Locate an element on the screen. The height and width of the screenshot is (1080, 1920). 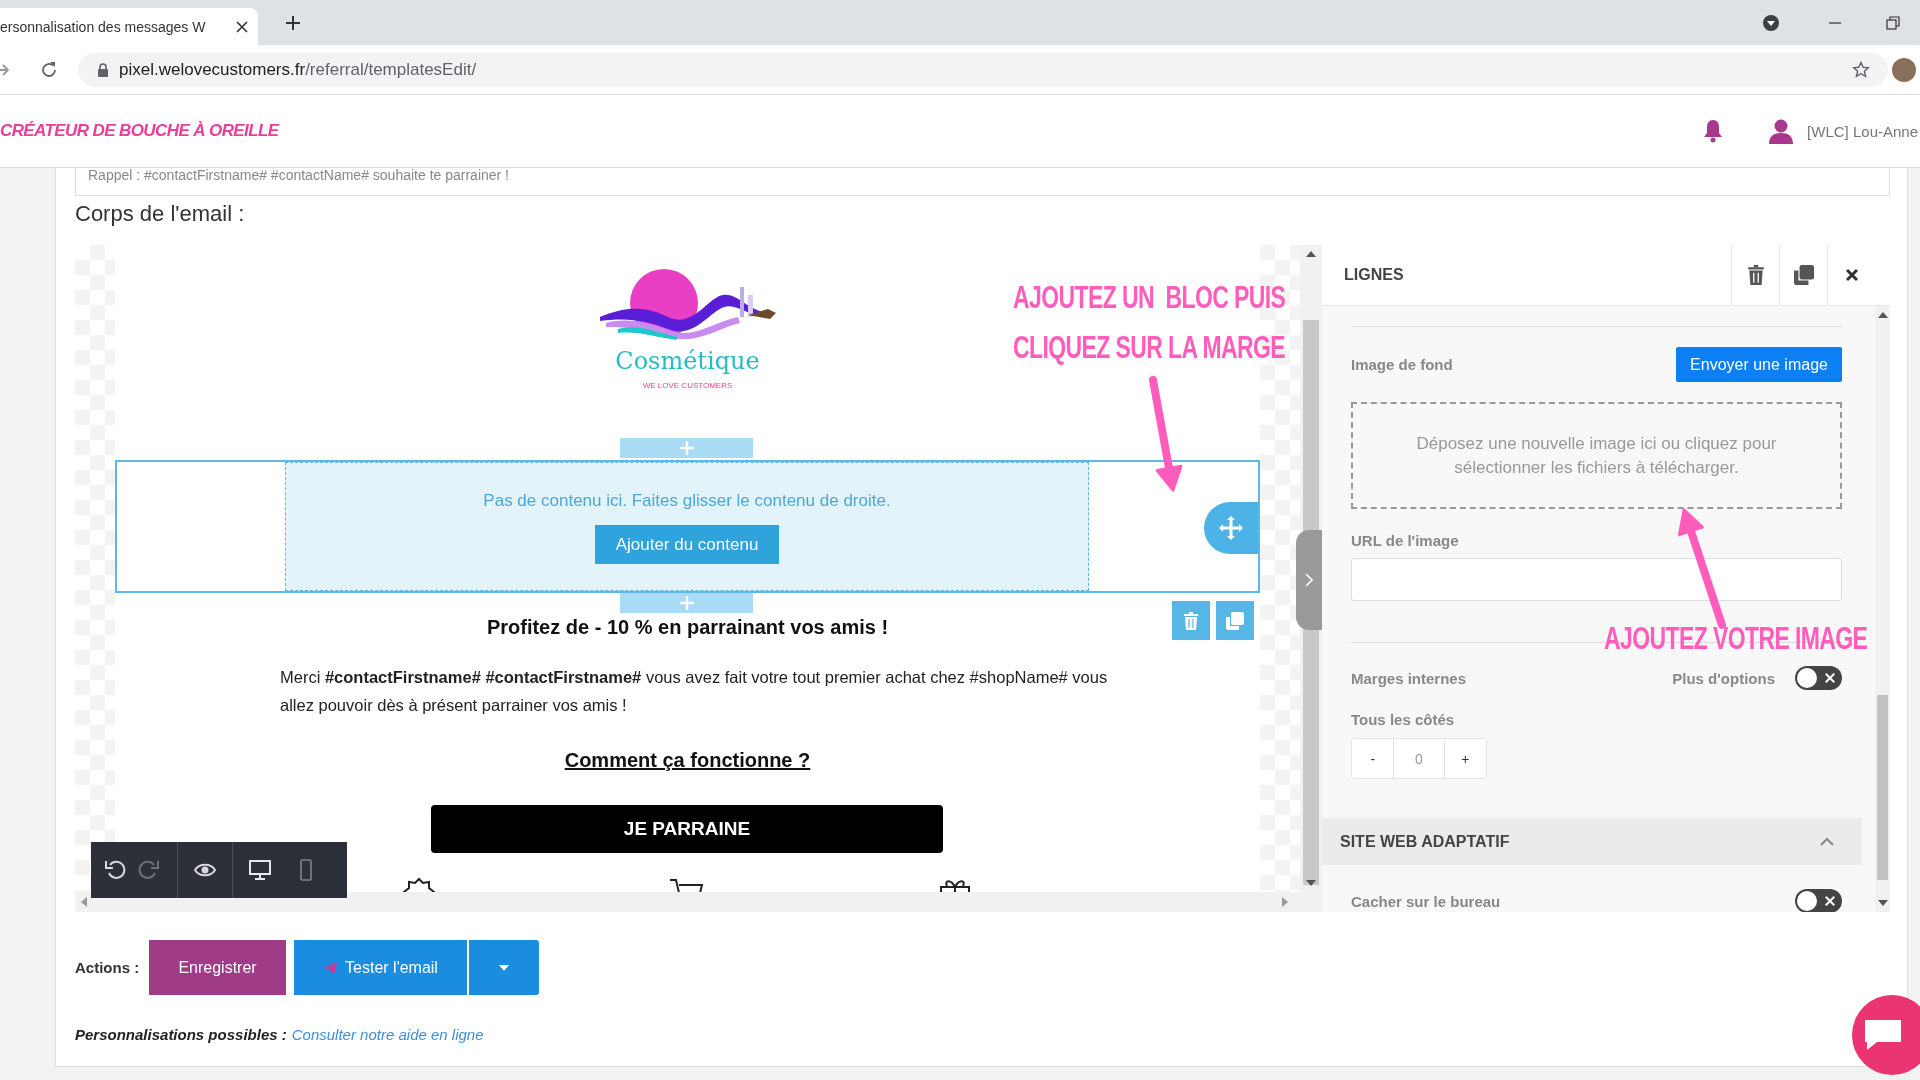
tab-title: ersonnalisation des messages W is located at coordinates (103, 26).